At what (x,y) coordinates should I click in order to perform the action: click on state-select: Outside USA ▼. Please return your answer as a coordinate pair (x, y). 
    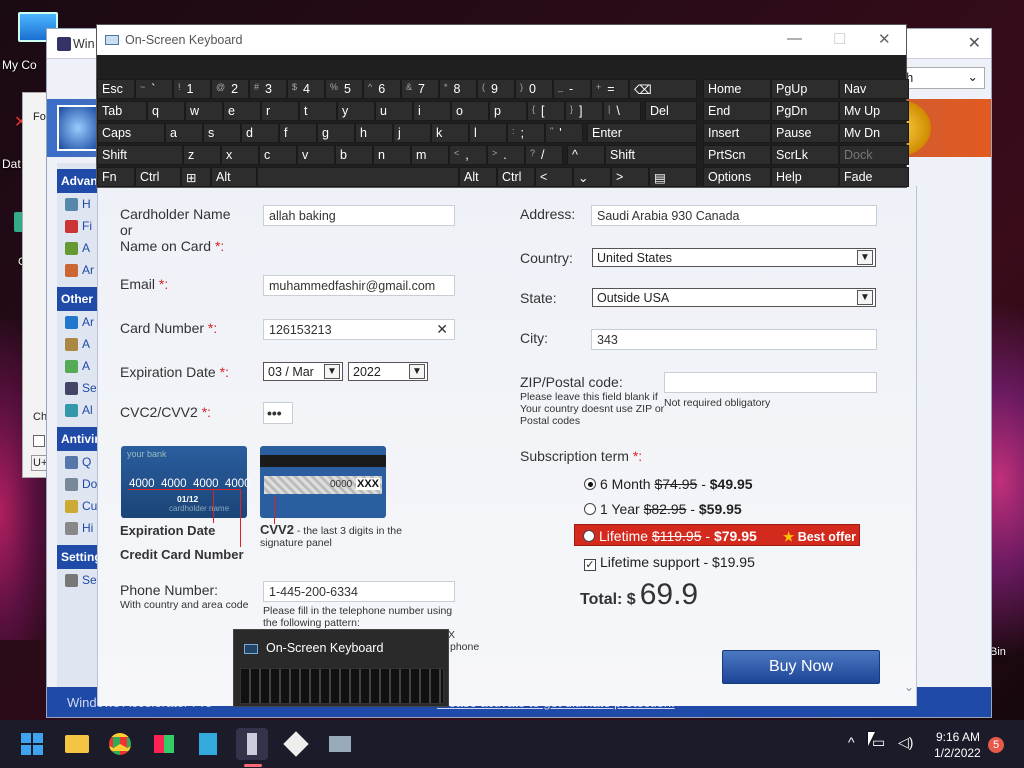
    Looking at the image, I should click on (734, 297).